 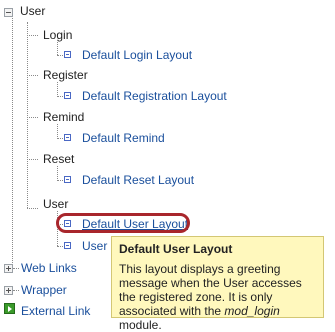 What do you see at coordinates (64, 117) in the screenshot?
I see `tree-group-remind: Remind` at bounding box center [64, 117].